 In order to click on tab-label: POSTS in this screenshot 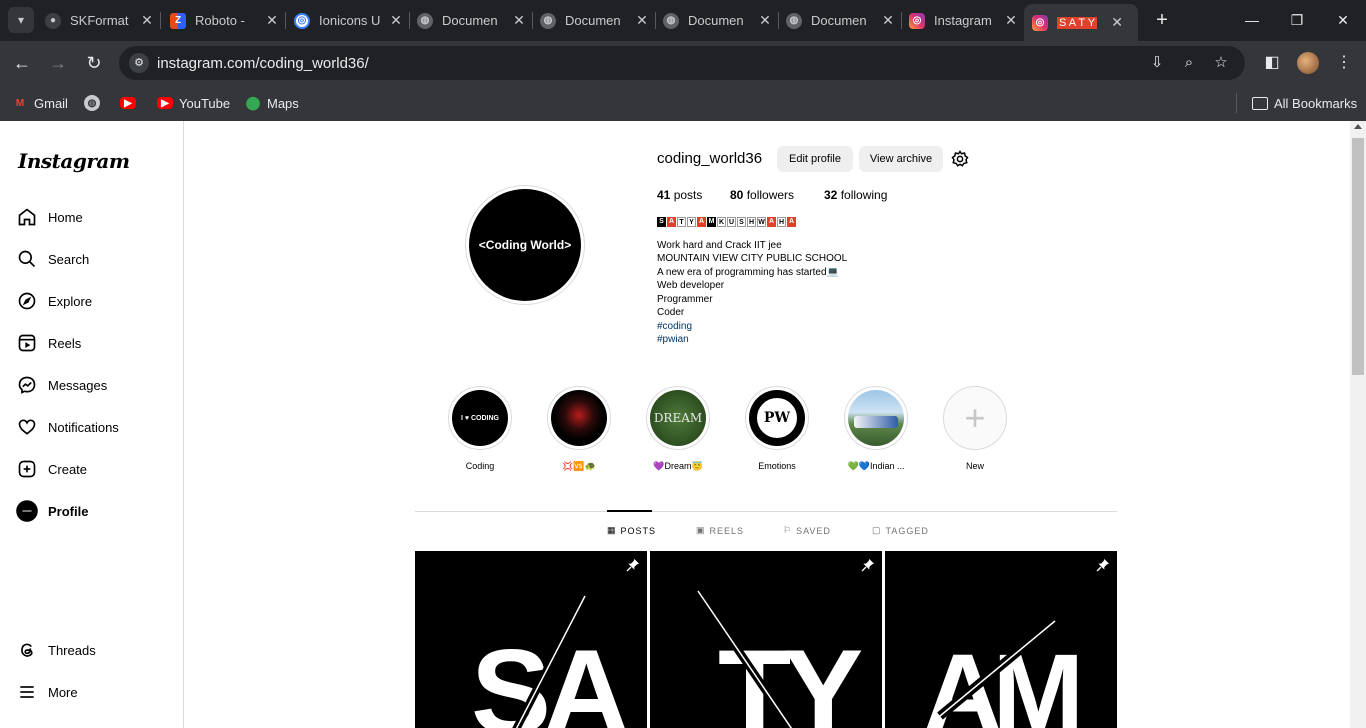, I will do `click(638, 530)`.